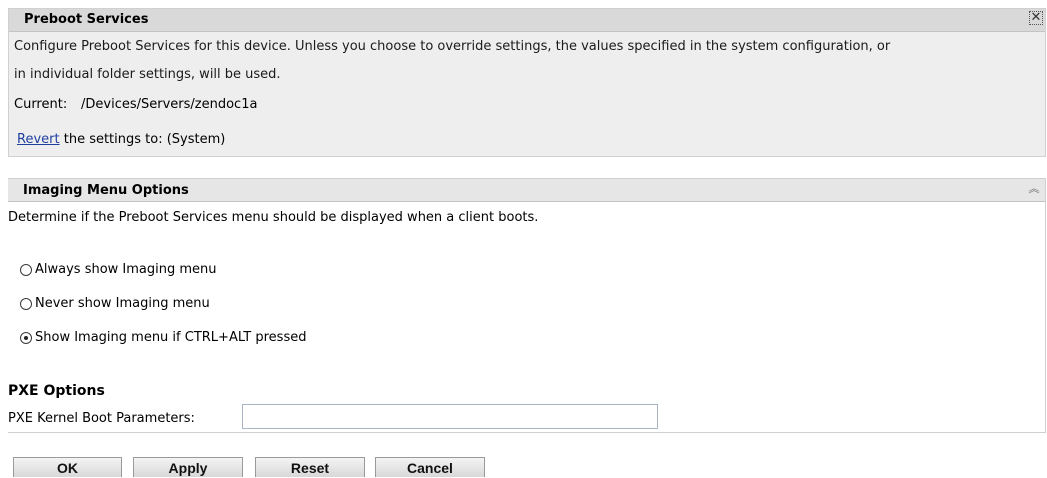  Describe the element at coordinates (1036, 18) in the screenshot. I see `close-icon: ✕` at that location.